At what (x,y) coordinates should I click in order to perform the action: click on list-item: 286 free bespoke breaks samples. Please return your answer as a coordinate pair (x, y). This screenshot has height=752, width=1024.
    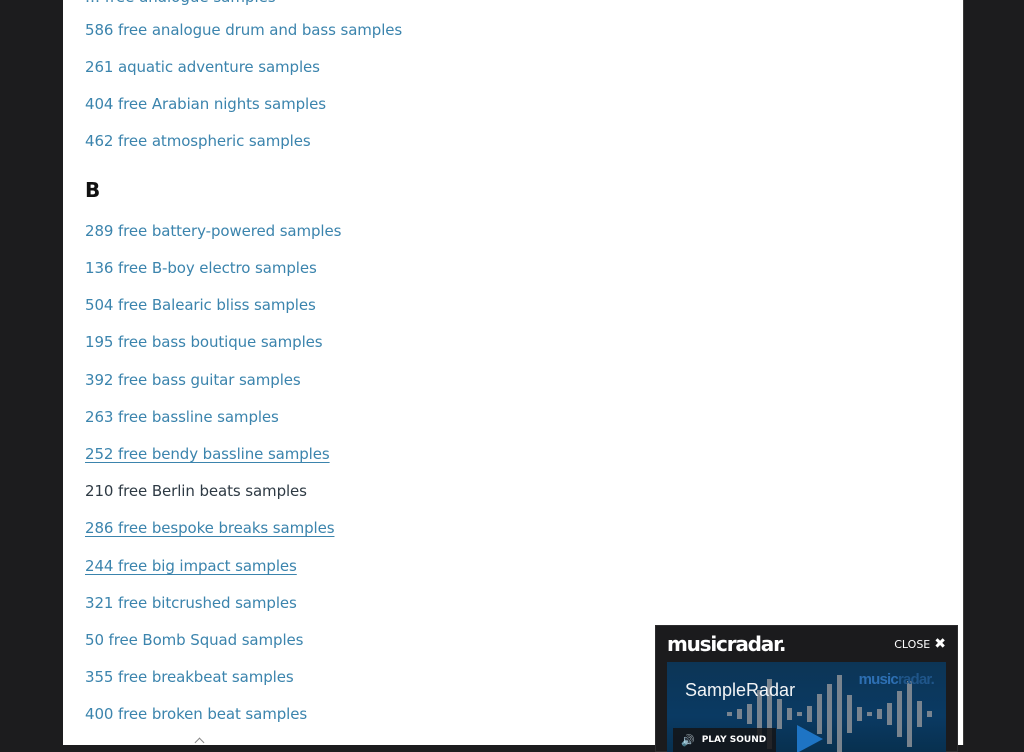
    Looking at the image, I should click on (210, 528).